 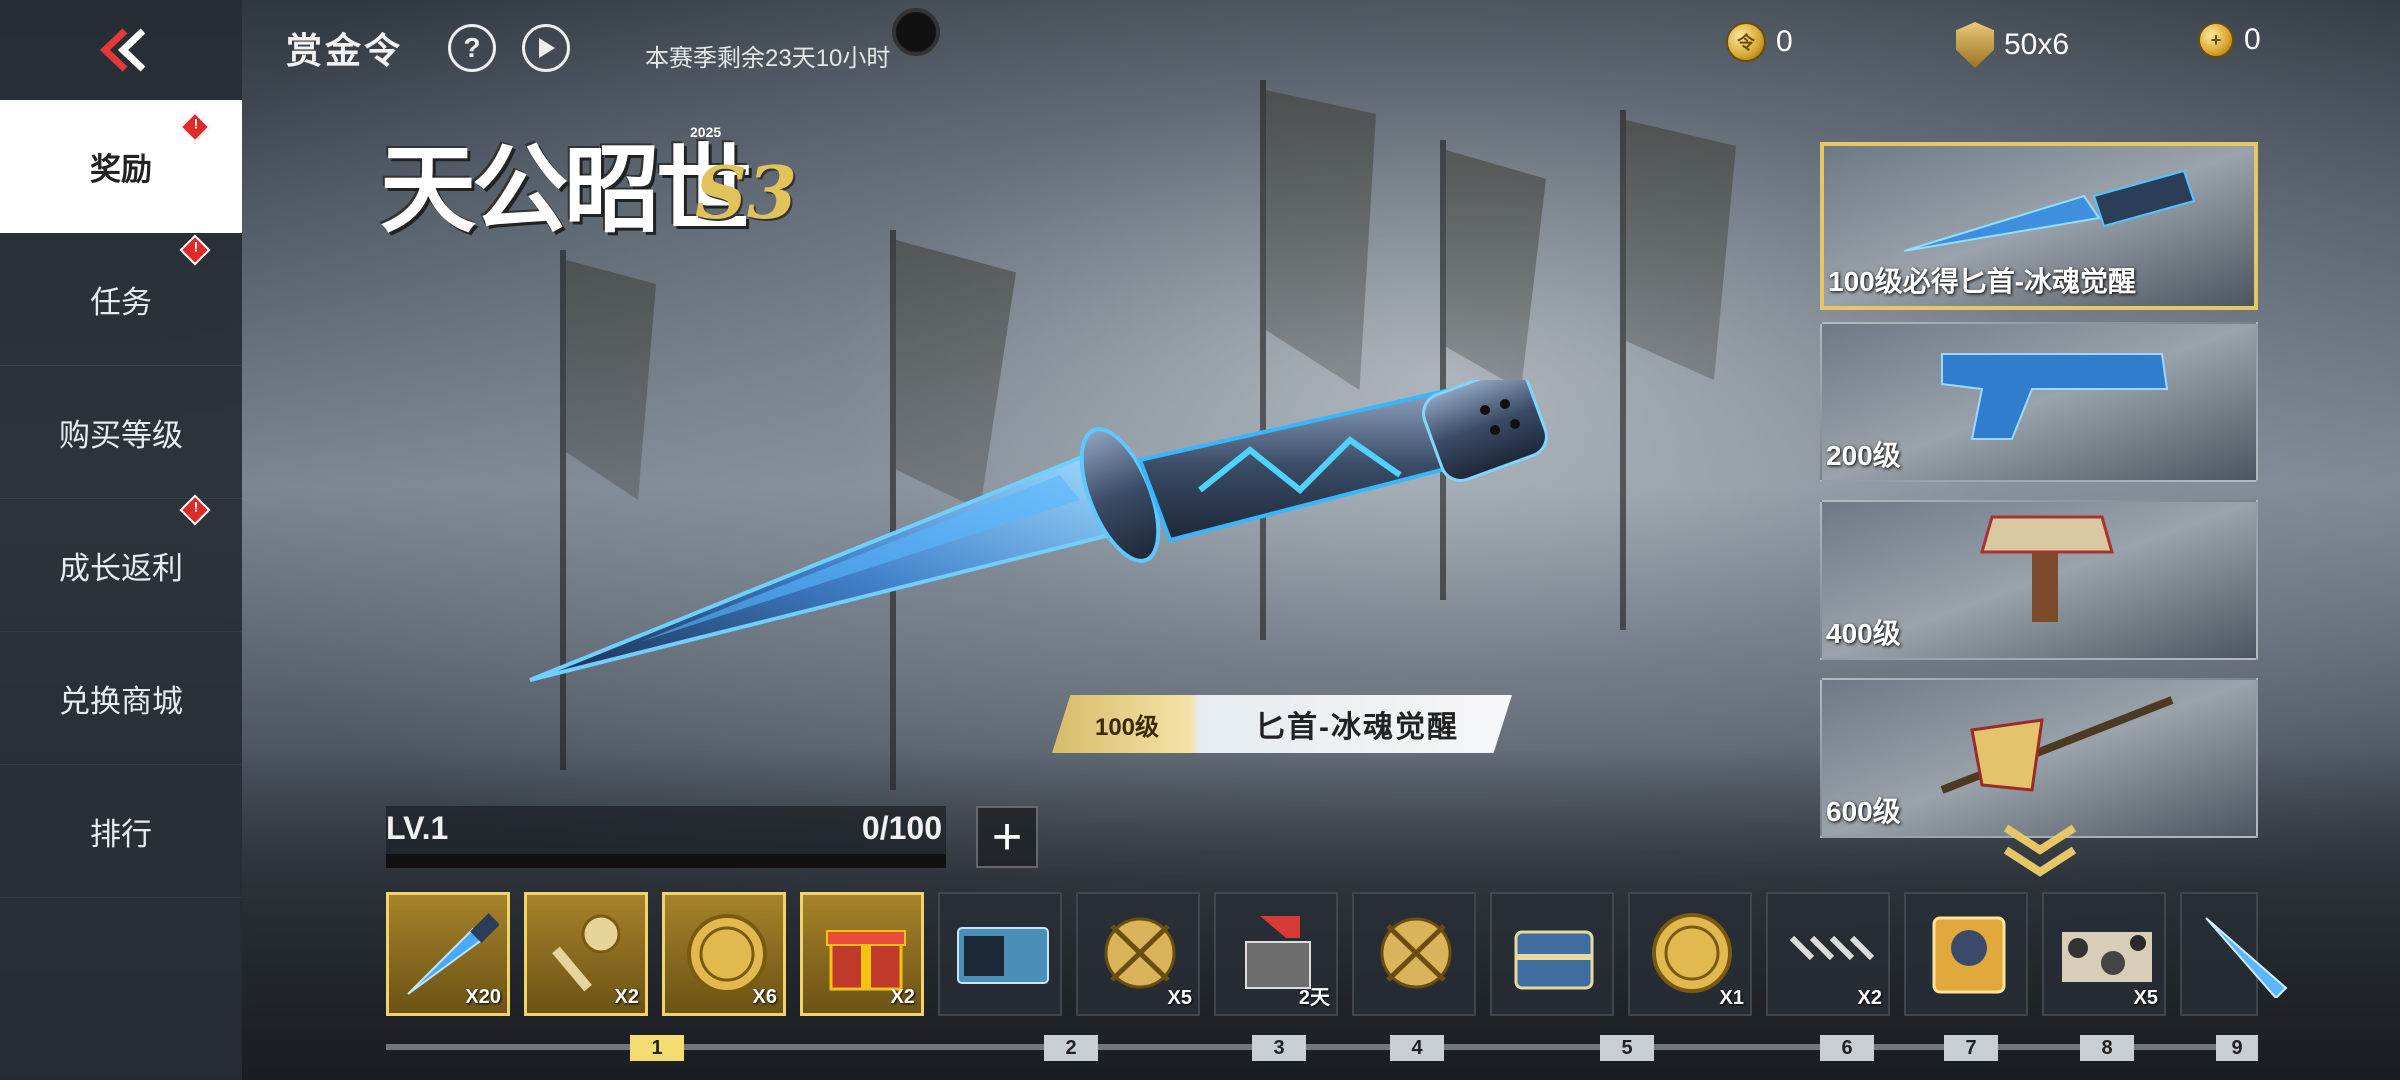 I want to click on level-marker: 7, so click(x=1971, y=1048).